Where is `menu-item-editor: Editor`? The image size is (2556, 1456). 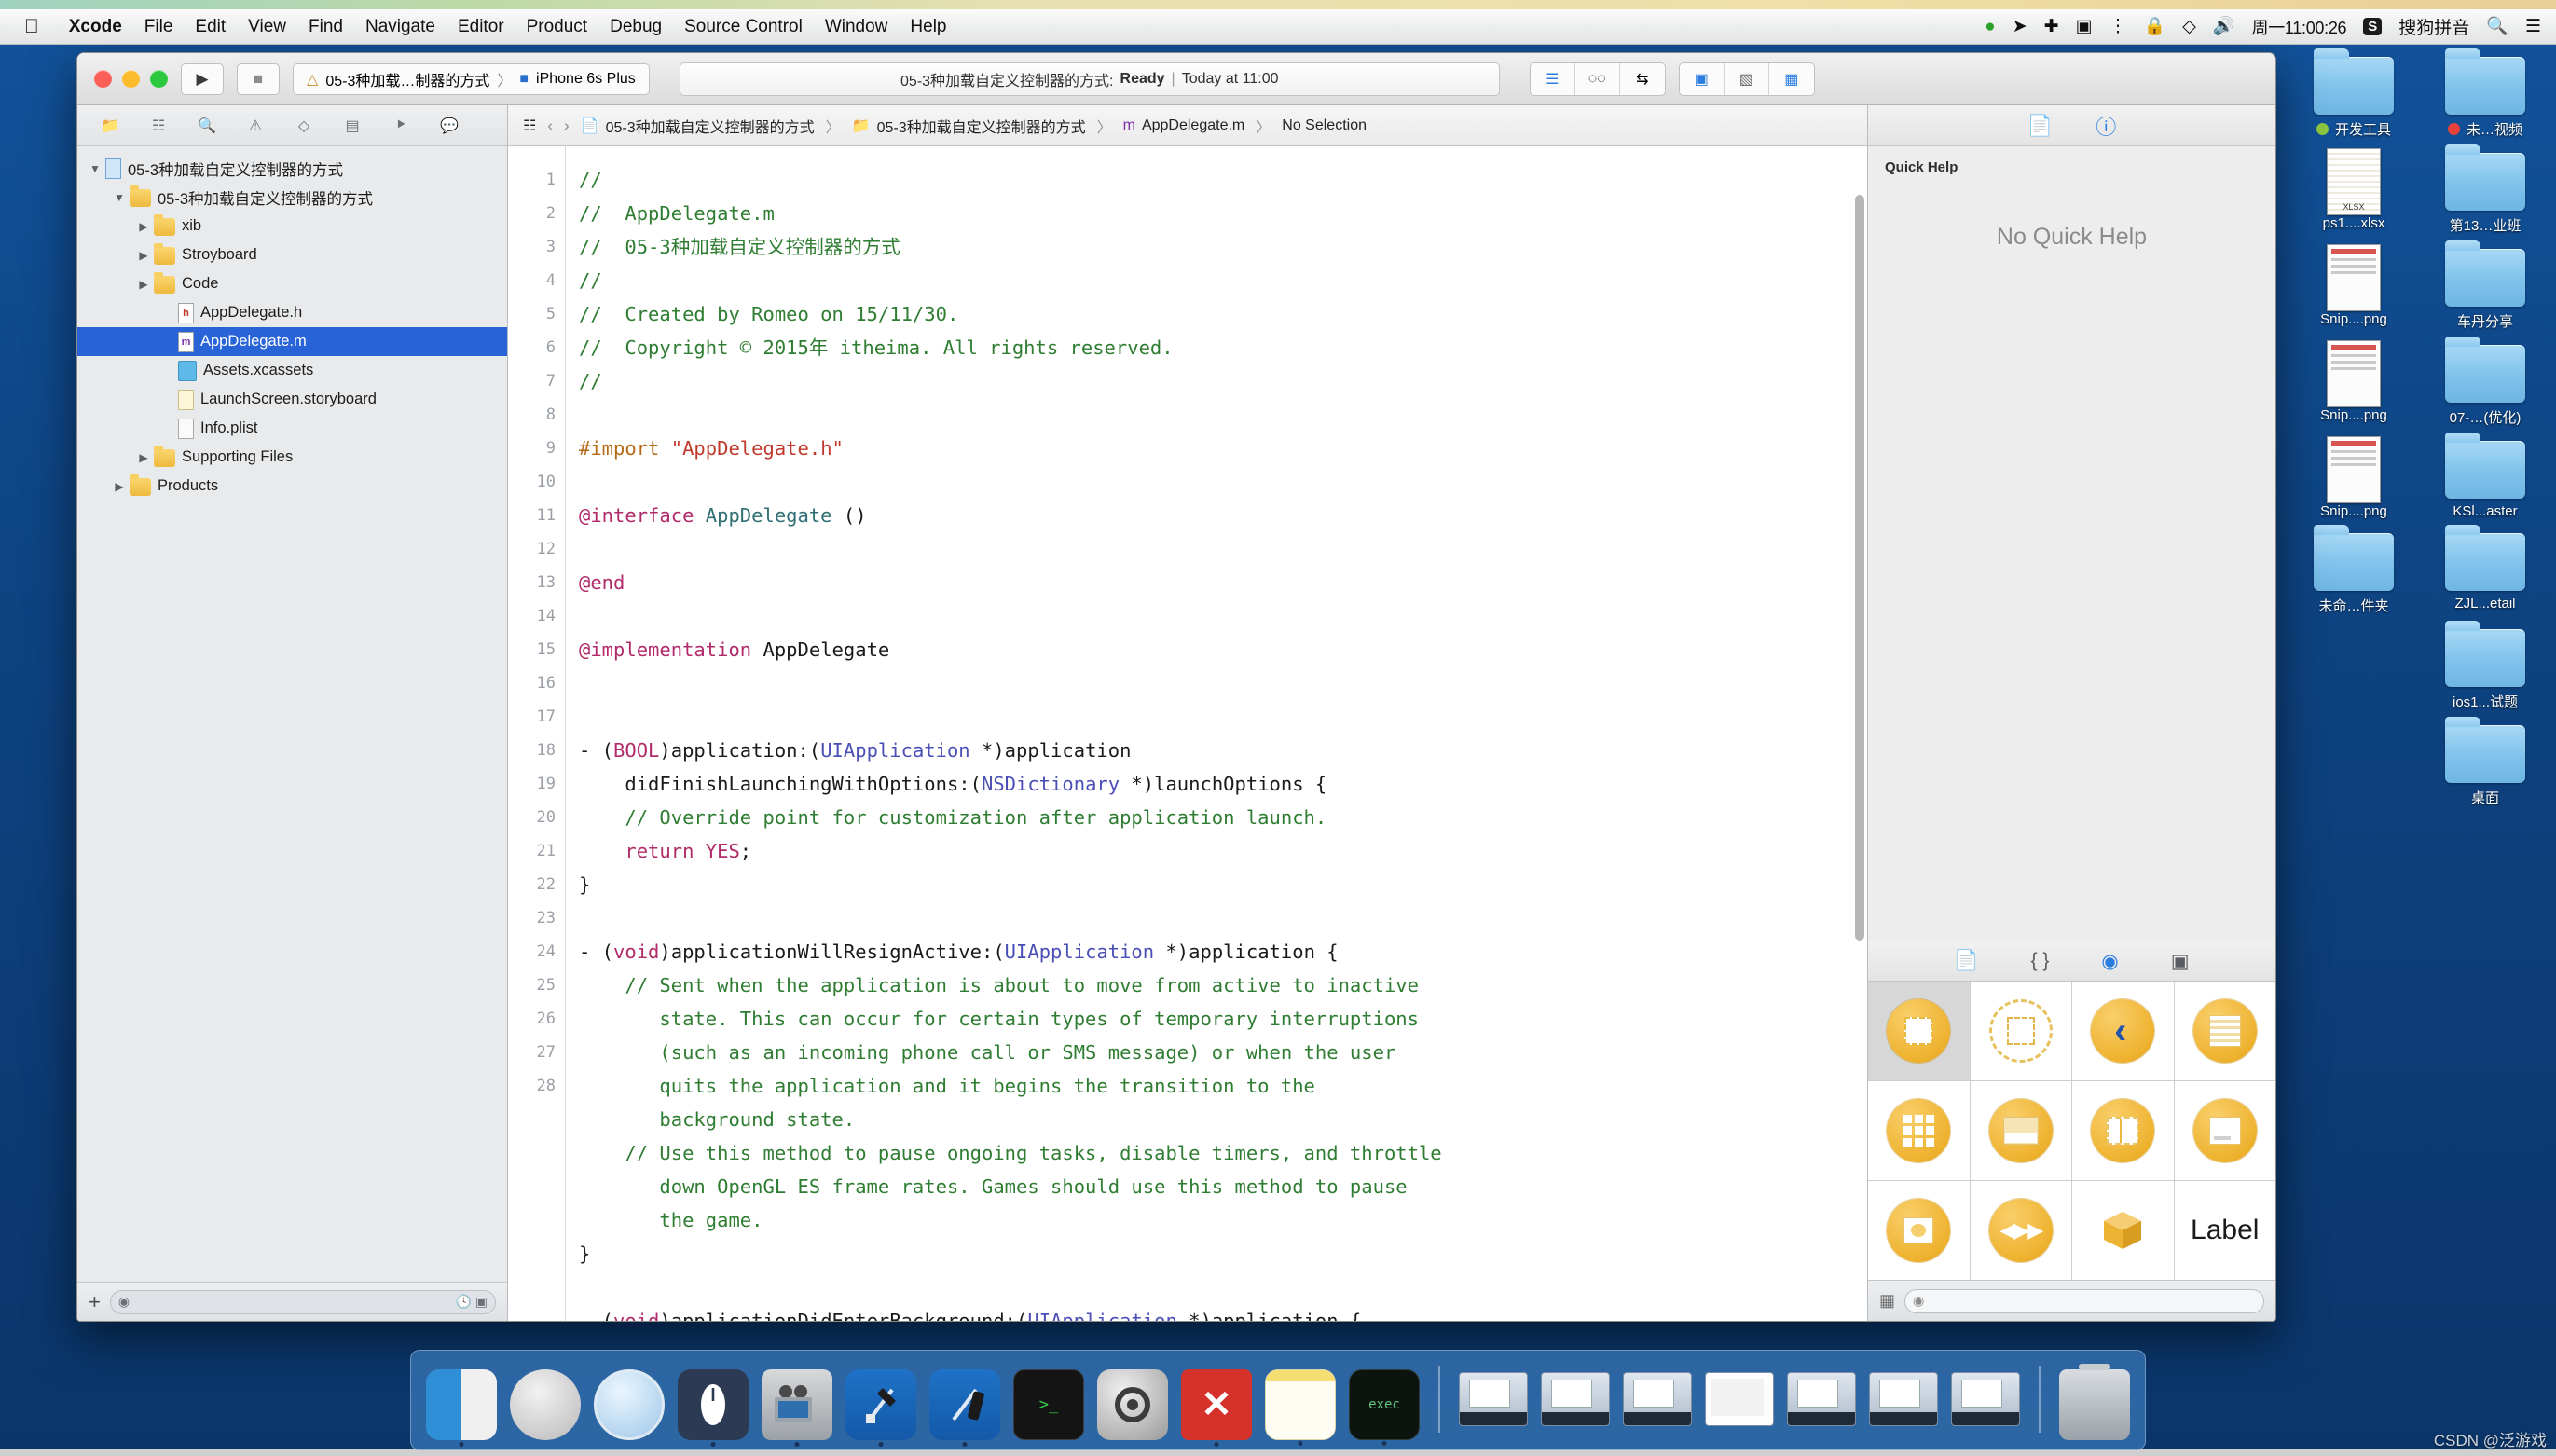 menu-item-editor: Editor is located at coordinates (481, 27).